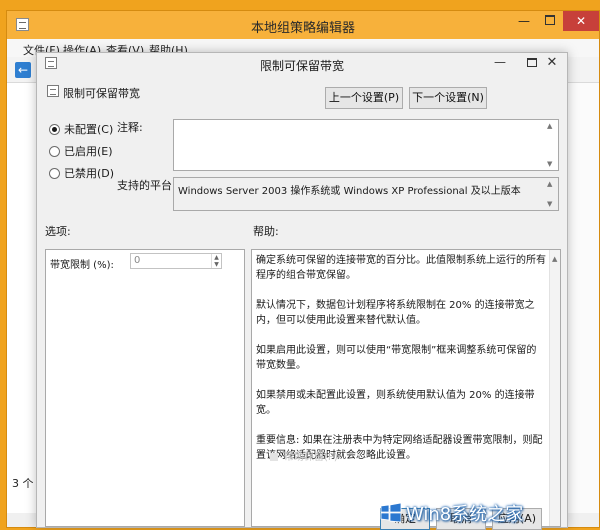  What do you see at coordinates (401, 268) in the screenshot?
I see `help-paragraph: 确定系统可保留的连接带宽的百分比。此值限制系统上运行的所有程序的组合带宽保留。` at bounding box center [401, 268].